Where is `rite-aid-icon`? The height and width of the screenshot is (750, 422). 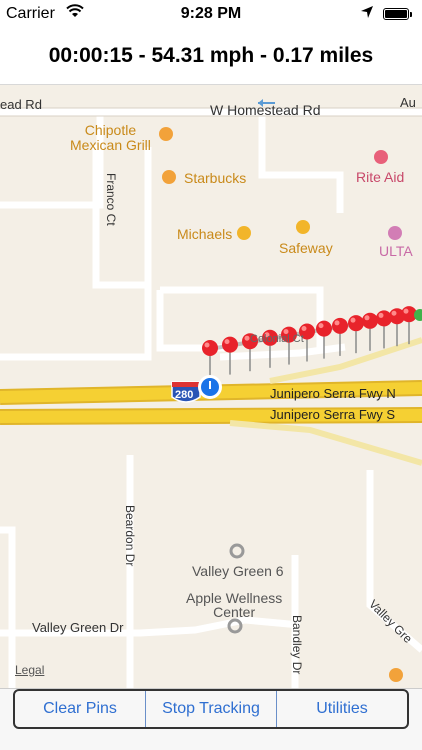
rite-aid-icon is located at coordinates (381, 157).